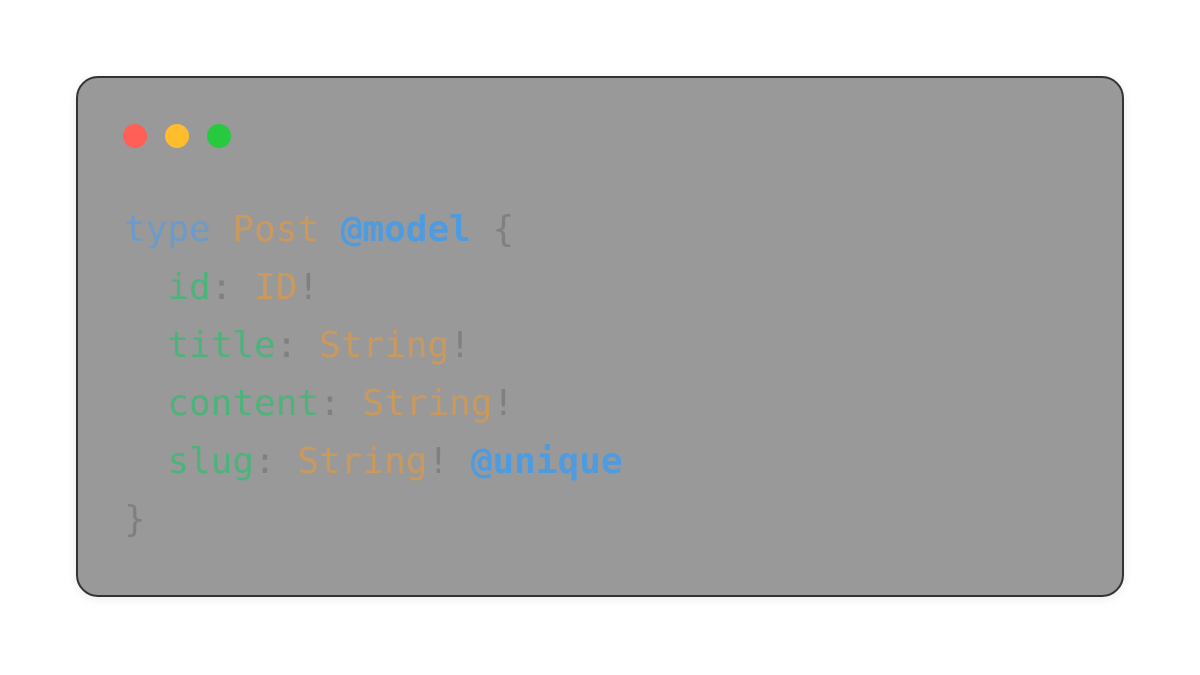  What do you see at coordinates (492, 229) in the screenshot?
I see `code-token-punctuation: {` at bounding box center [492, 229].